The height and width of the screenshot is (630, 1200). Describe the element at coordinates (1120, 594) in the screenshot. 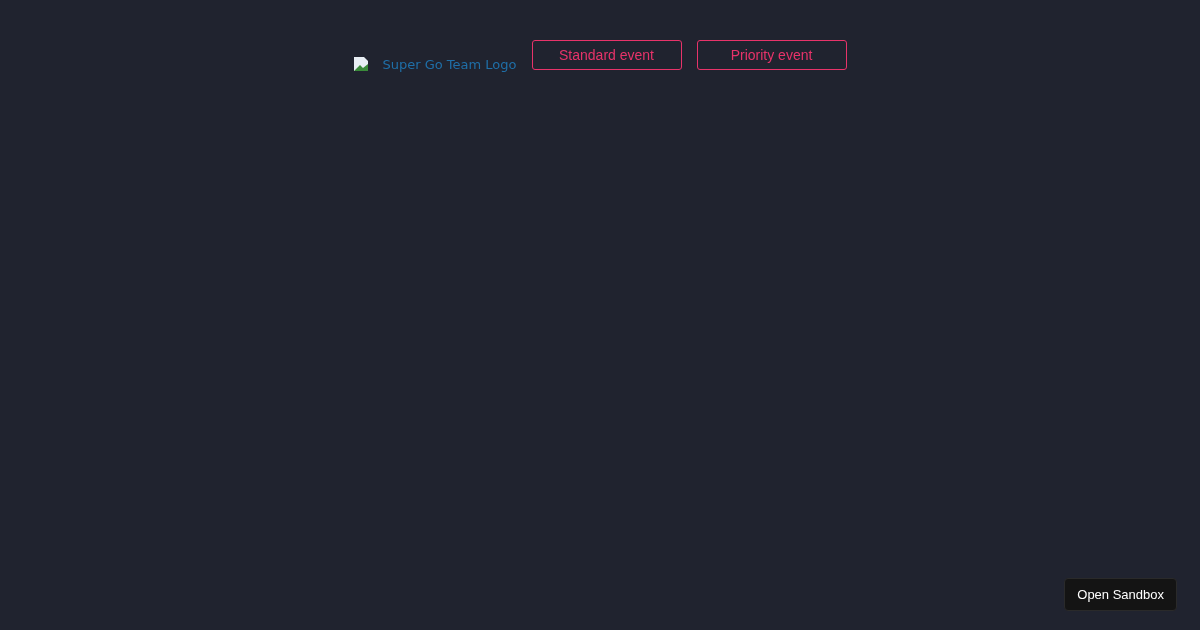

I see `open-sandbox-button: Open Sandbox` at that location.